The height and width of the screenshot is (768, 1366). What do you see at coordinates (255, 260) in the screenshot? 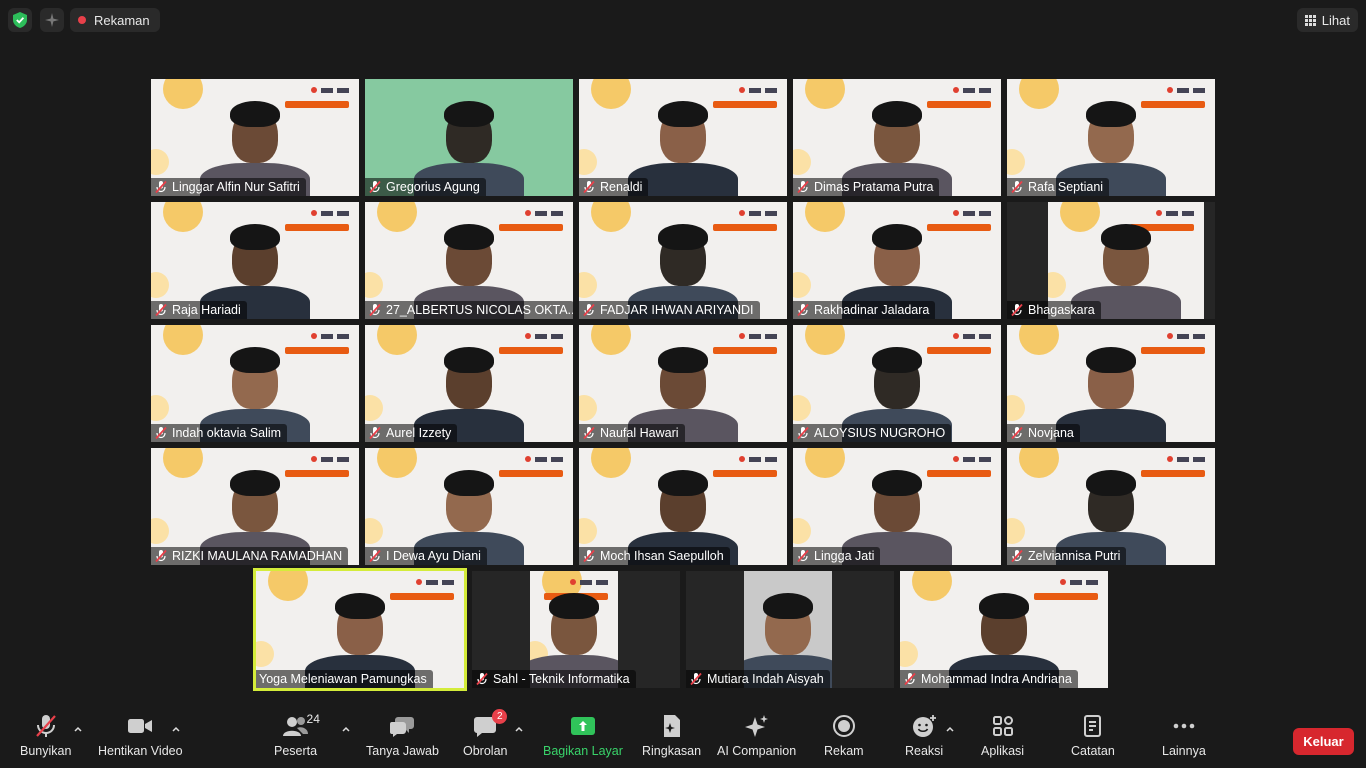
I see `participant-video-tile: Raja Hariadi` at bounding box center [255, 260].